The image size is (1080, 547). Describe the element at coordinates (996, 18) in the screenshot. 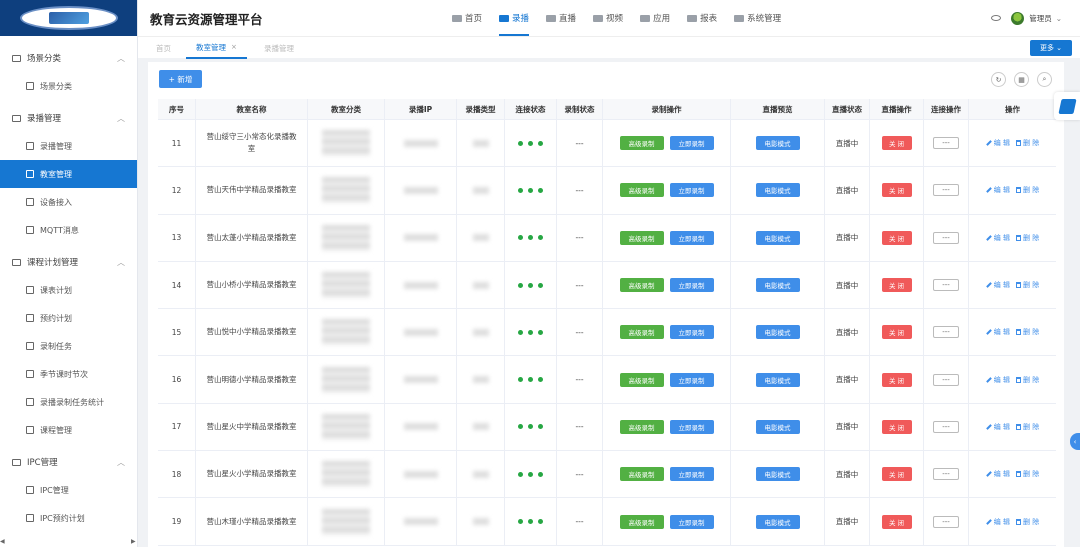

I see `eye-icon` at that location.